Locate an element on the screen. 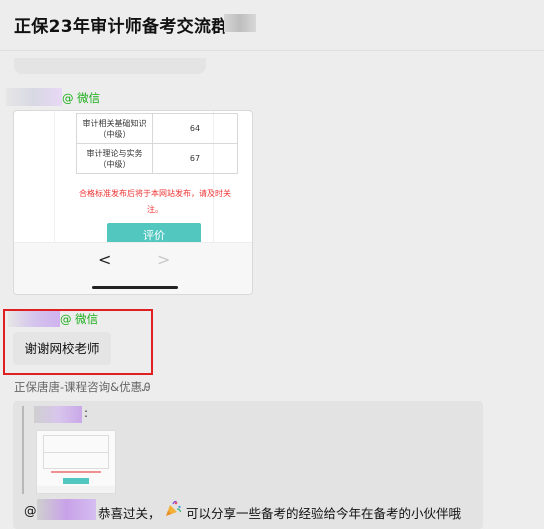 Image resolution: width=544 pixels, height=529 pixels. redacted-title-suffix is located at coordinates (240, 23).